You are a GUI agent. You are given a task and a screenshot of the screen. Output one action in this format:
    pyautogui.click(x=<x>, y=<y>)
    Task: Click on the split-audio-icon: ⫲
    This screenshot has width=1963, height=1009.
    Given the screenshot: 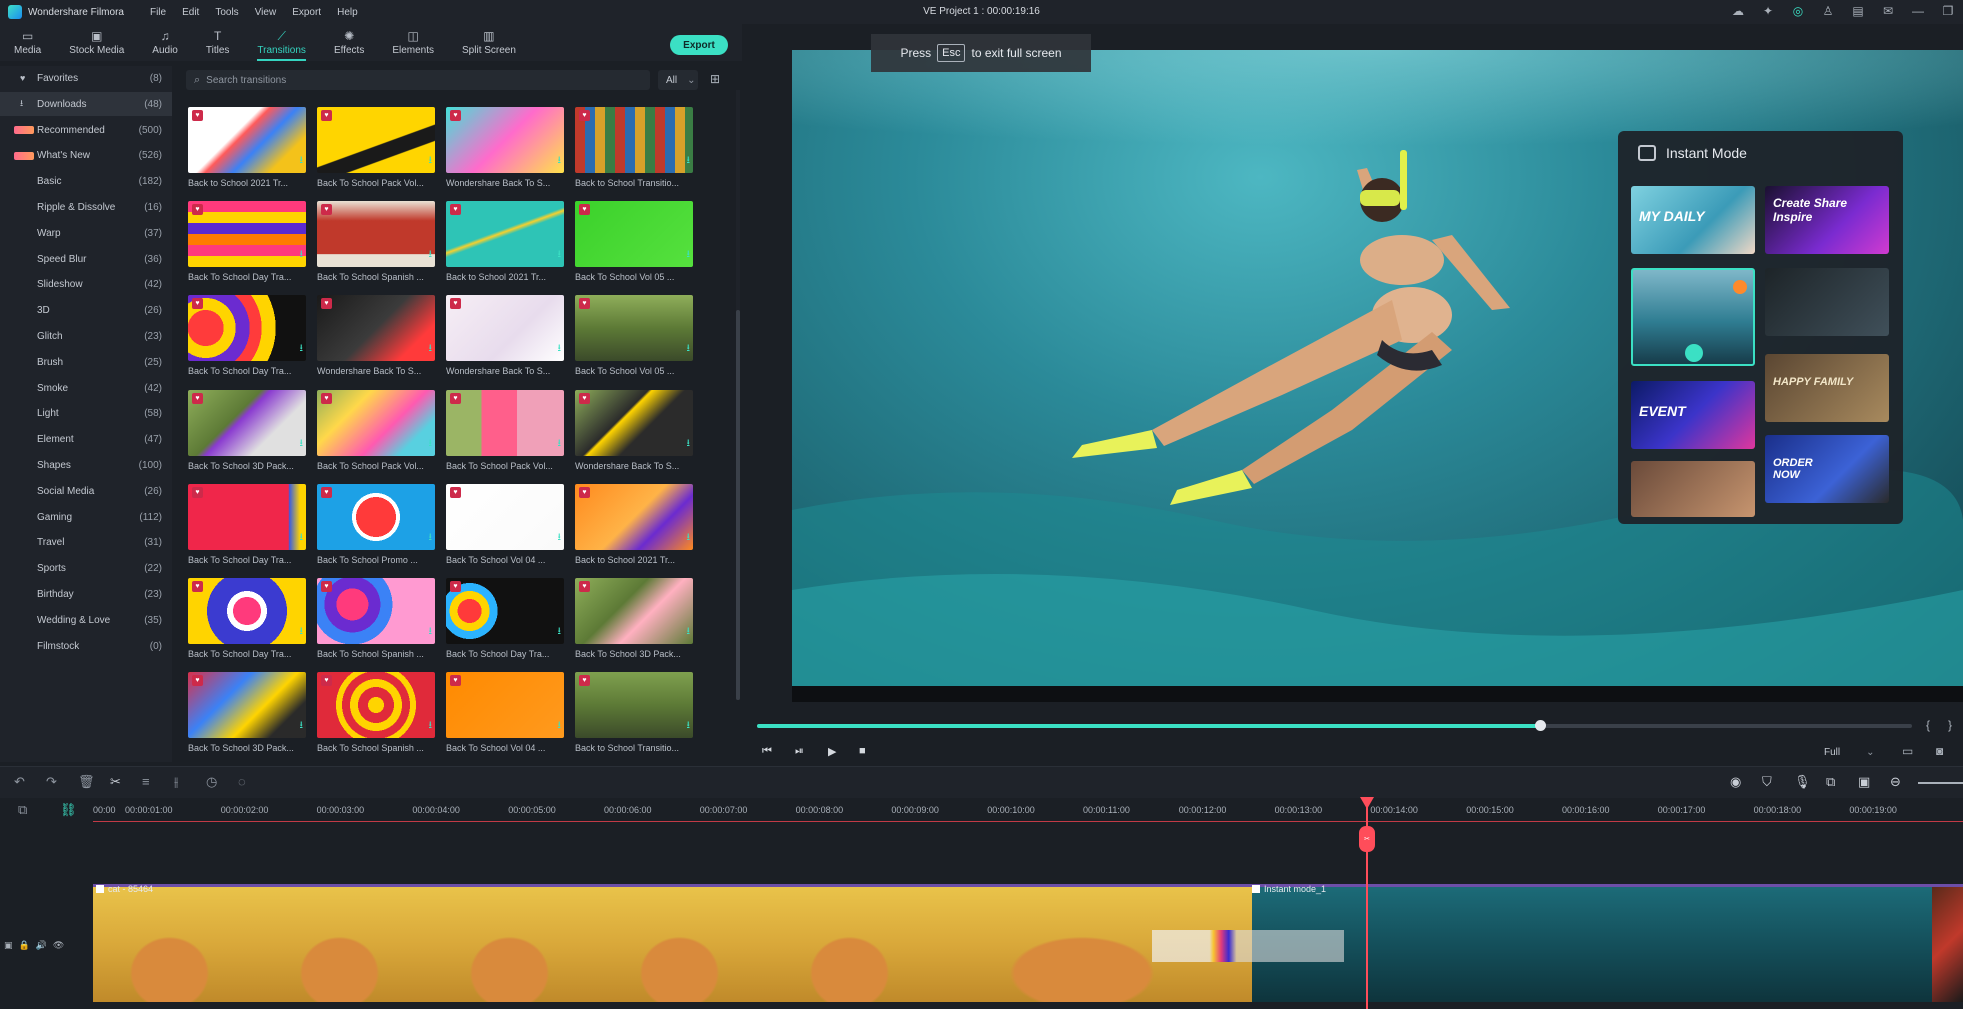 What is the action you would take?
    pyautogui.click(x=176, y=782)
    